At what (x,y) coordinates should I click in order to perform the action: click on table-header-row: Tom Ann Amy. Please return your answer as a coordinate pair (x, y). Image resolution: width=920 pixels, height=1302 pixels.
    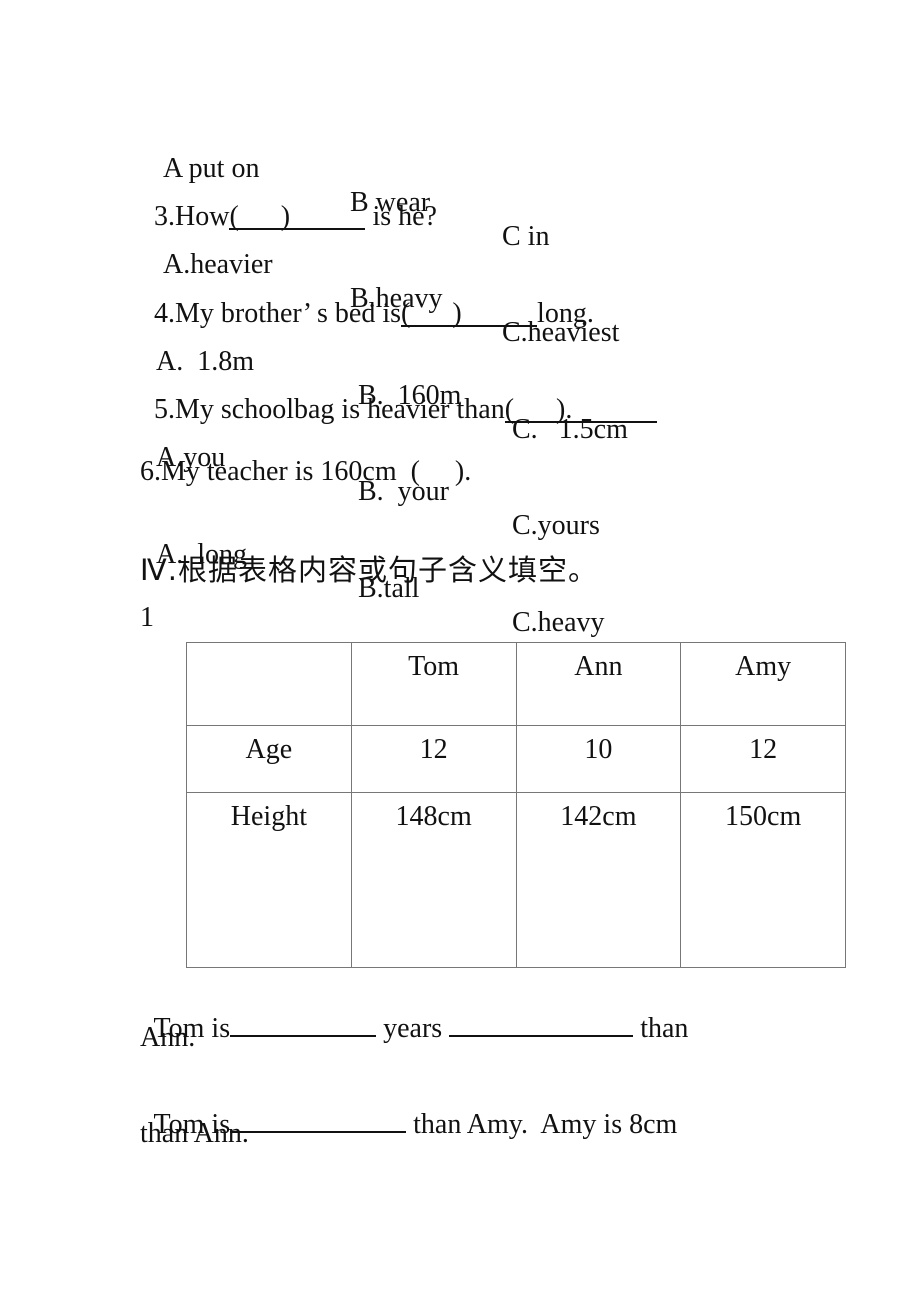
    Looking at the image, I should click on (516, 684).